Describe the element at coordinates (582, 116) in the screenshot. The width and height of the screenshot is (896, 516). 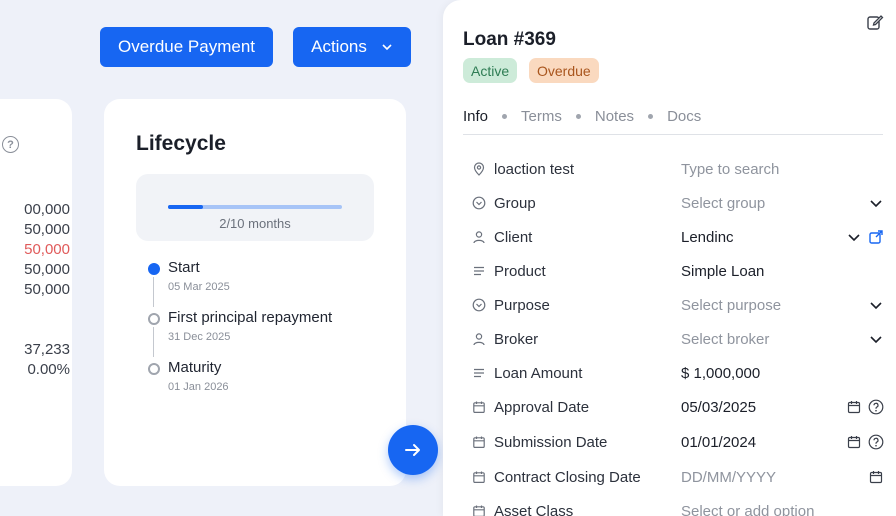
I see `panel-tabs: Info Terms Notes Docs` at that location.